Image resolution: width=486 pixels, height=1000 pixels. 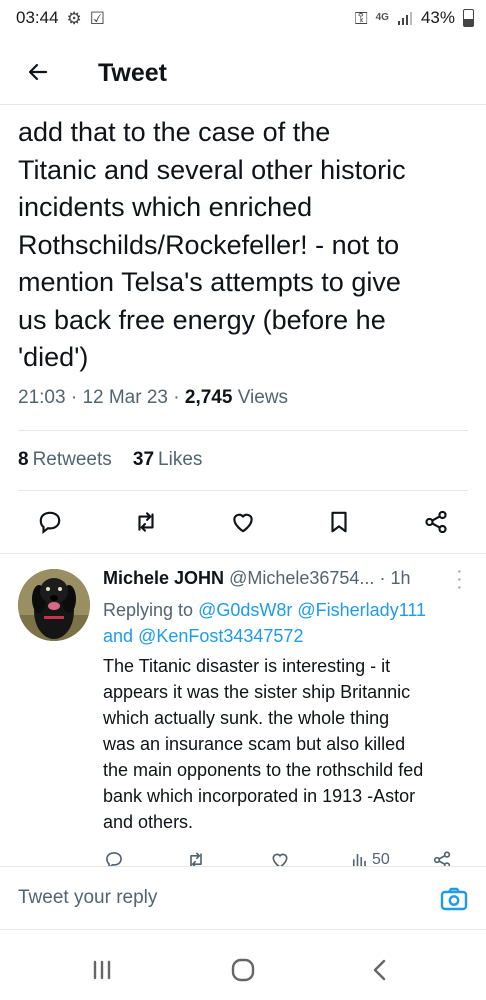 I want to click on status-bar: 03:44 ⚙ ☑ ⚿ 4G 43%, so click(x=243, y=18).